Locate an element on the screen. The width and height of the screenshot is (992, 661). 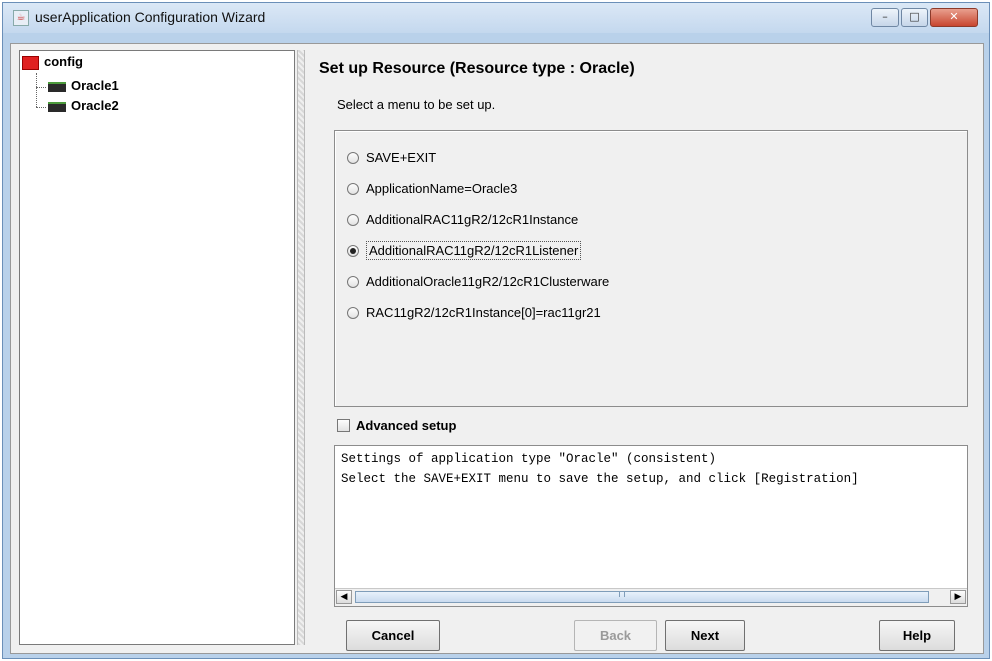
page-title: Set up Resource (Resource type : Oracle) is located at coordinates (477, 68).